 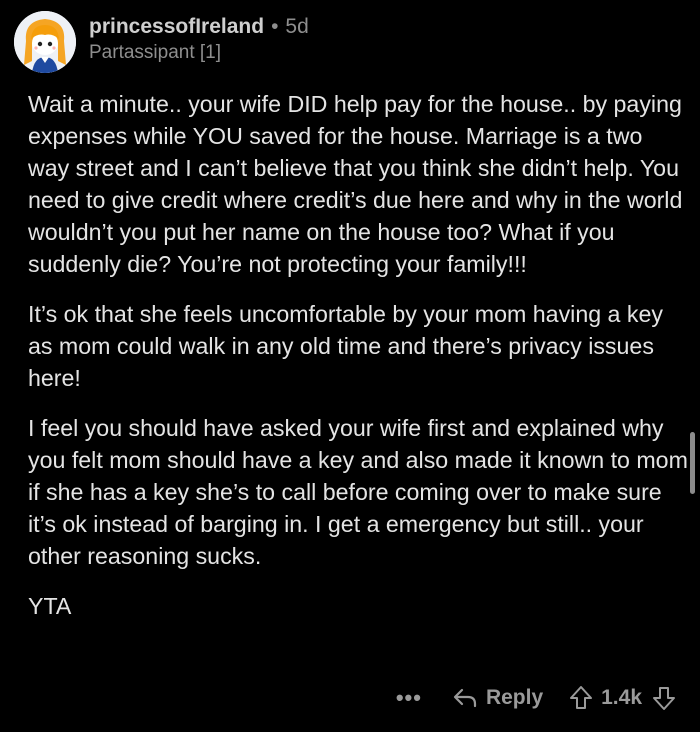 I want to click on avatar-image, so click(x=45, y=42).